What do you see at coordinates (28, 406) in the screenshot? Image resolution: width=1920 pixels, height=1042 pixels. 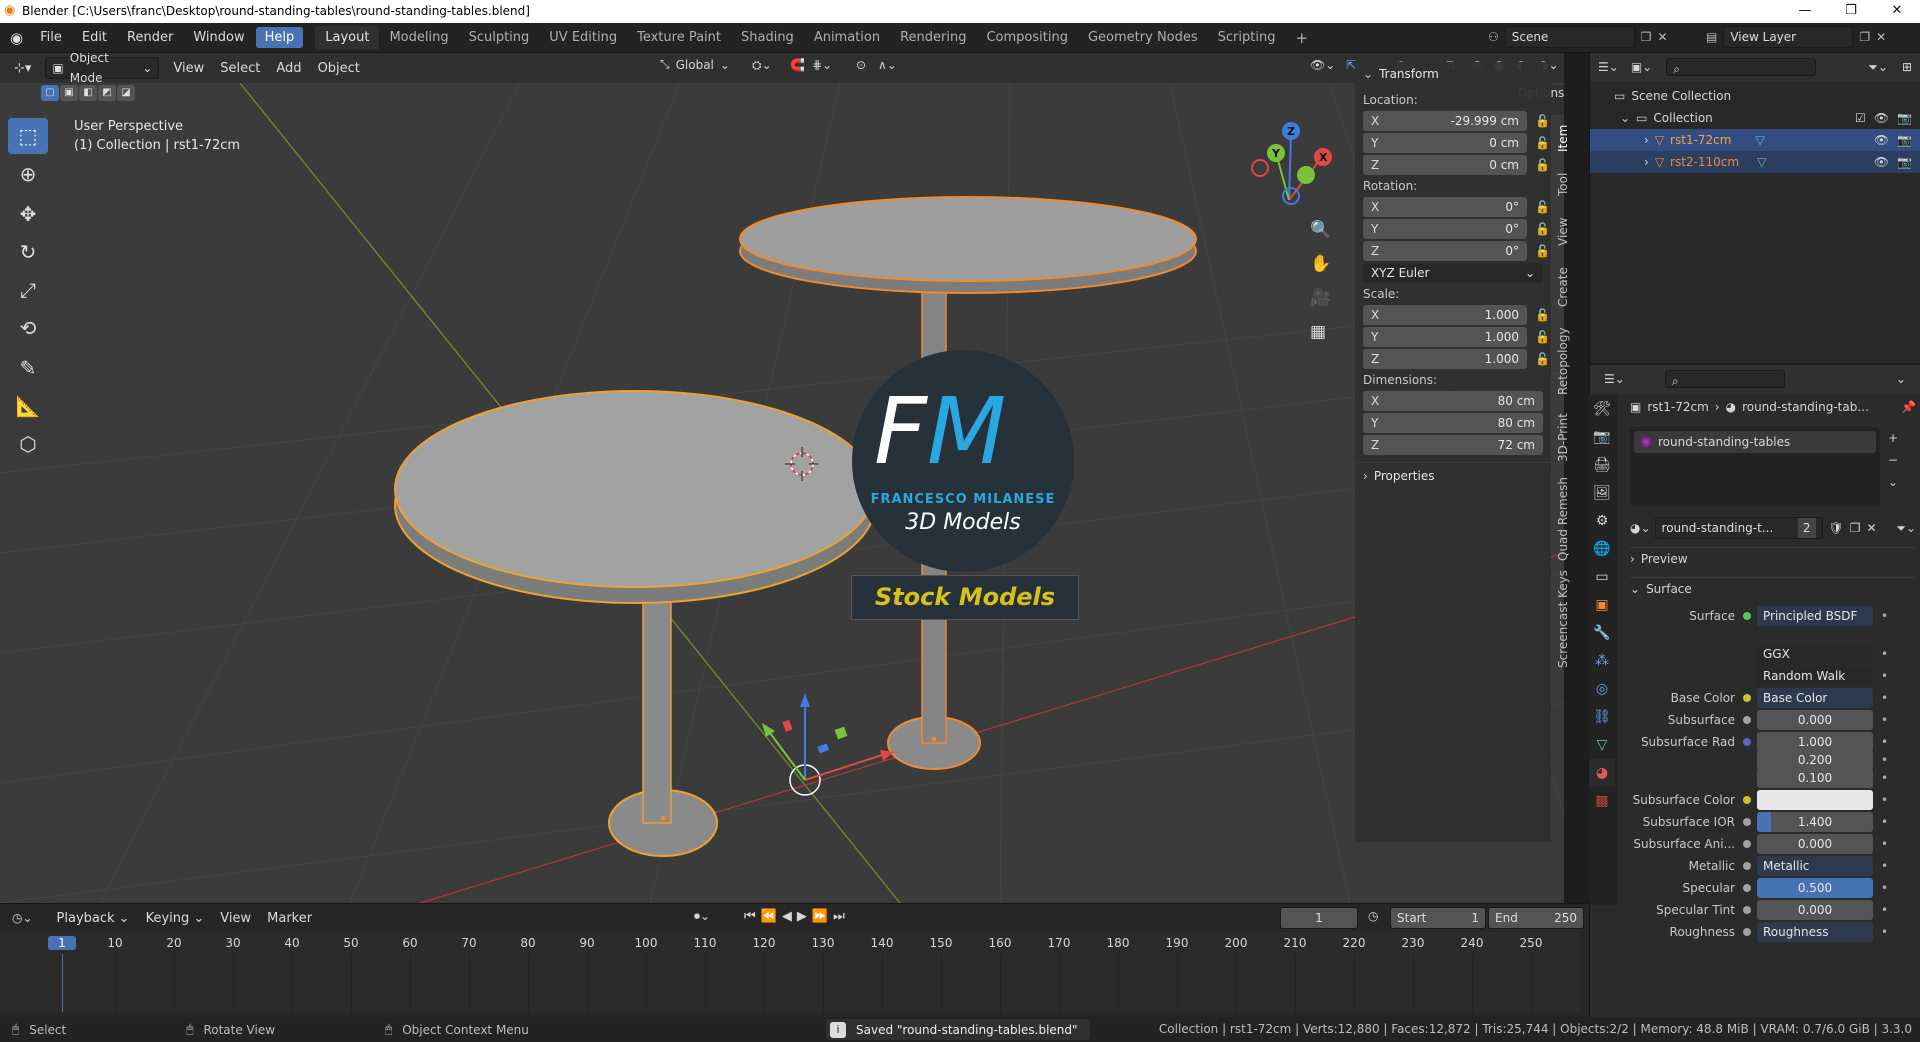 I see `measure-tool-icon: 📐` at bounding box center [28, 406].